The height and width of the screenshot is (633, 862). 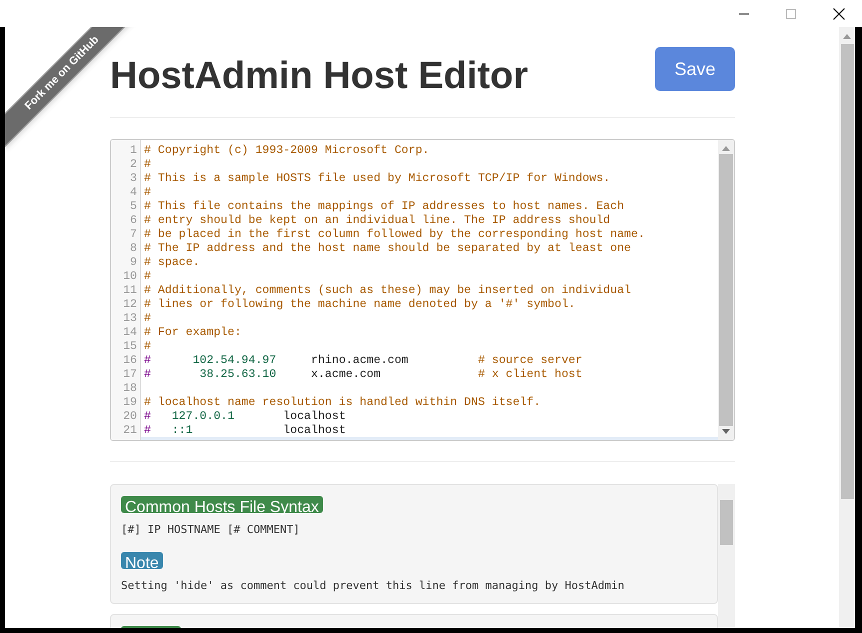 I want to click on line-number: 16, so click(x=130, y=361).